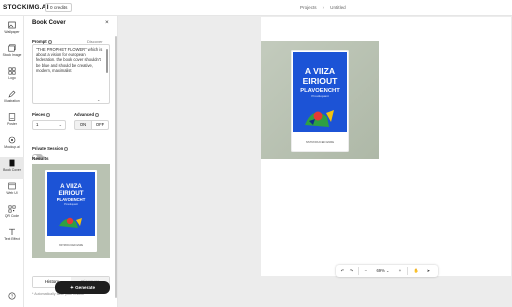 This screenshot has height=307, width=512. I want to click on rail-item-mockup: Mockup.ai, so click(12, 145).